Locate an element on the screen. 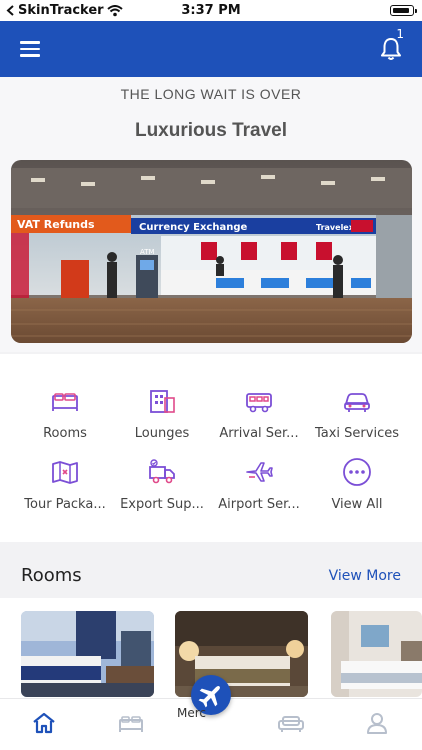  status-time: 3:37 PM is located at coordinates (211, 10).